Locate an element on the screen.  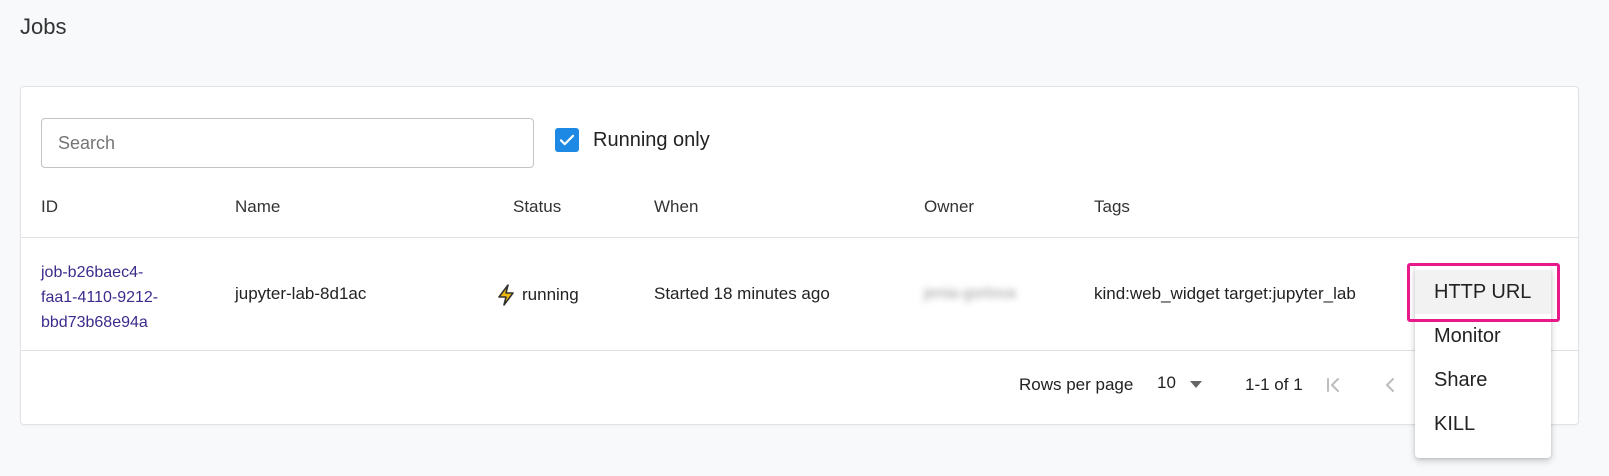
rows-per-page-value: 10 is located at coordinates (1166, 382).